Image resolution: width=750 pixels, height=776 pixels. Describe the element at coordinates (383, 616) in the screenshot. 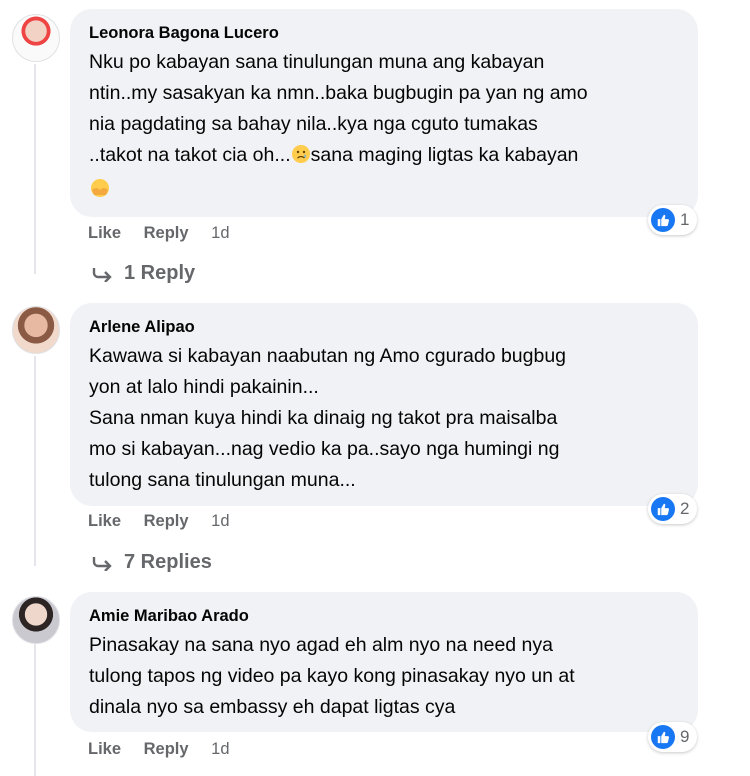

I see `comment-author: Amie Maribao Arado` at that location.